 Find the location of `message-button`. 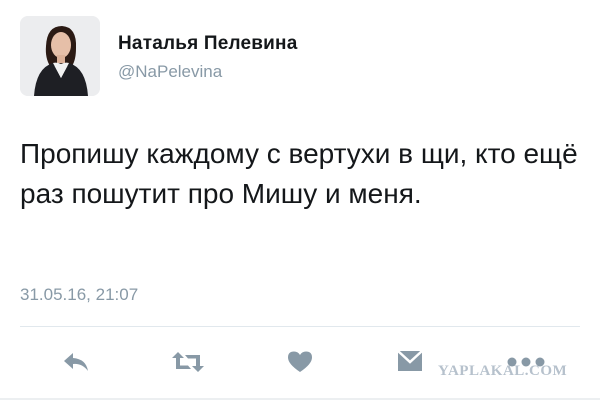

message-button is located at coordinates (411, 362).